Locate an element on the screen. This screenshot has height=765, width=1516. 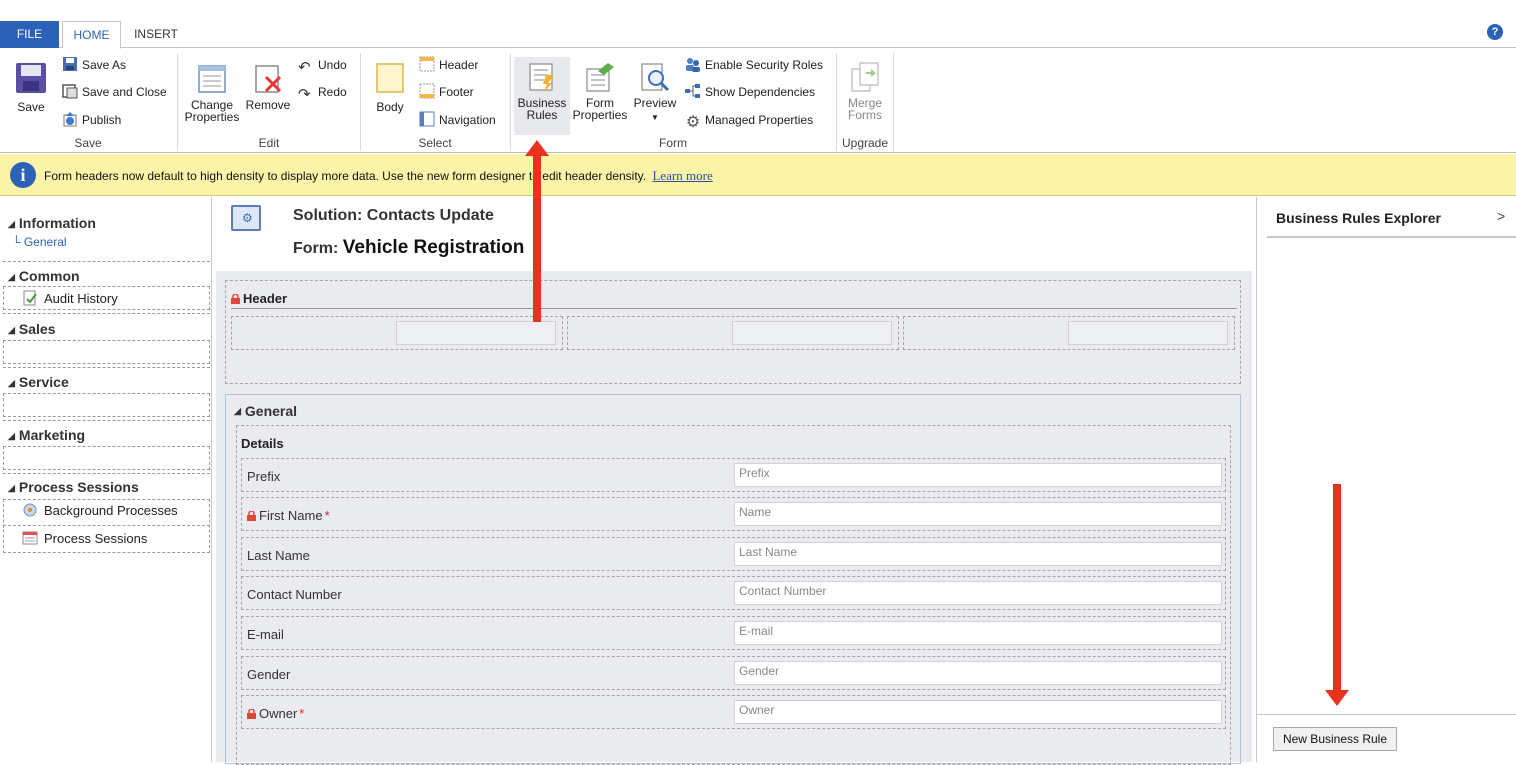
field-row-contact-number: Contact Number Contact Number is located at coordinates (733, 593).